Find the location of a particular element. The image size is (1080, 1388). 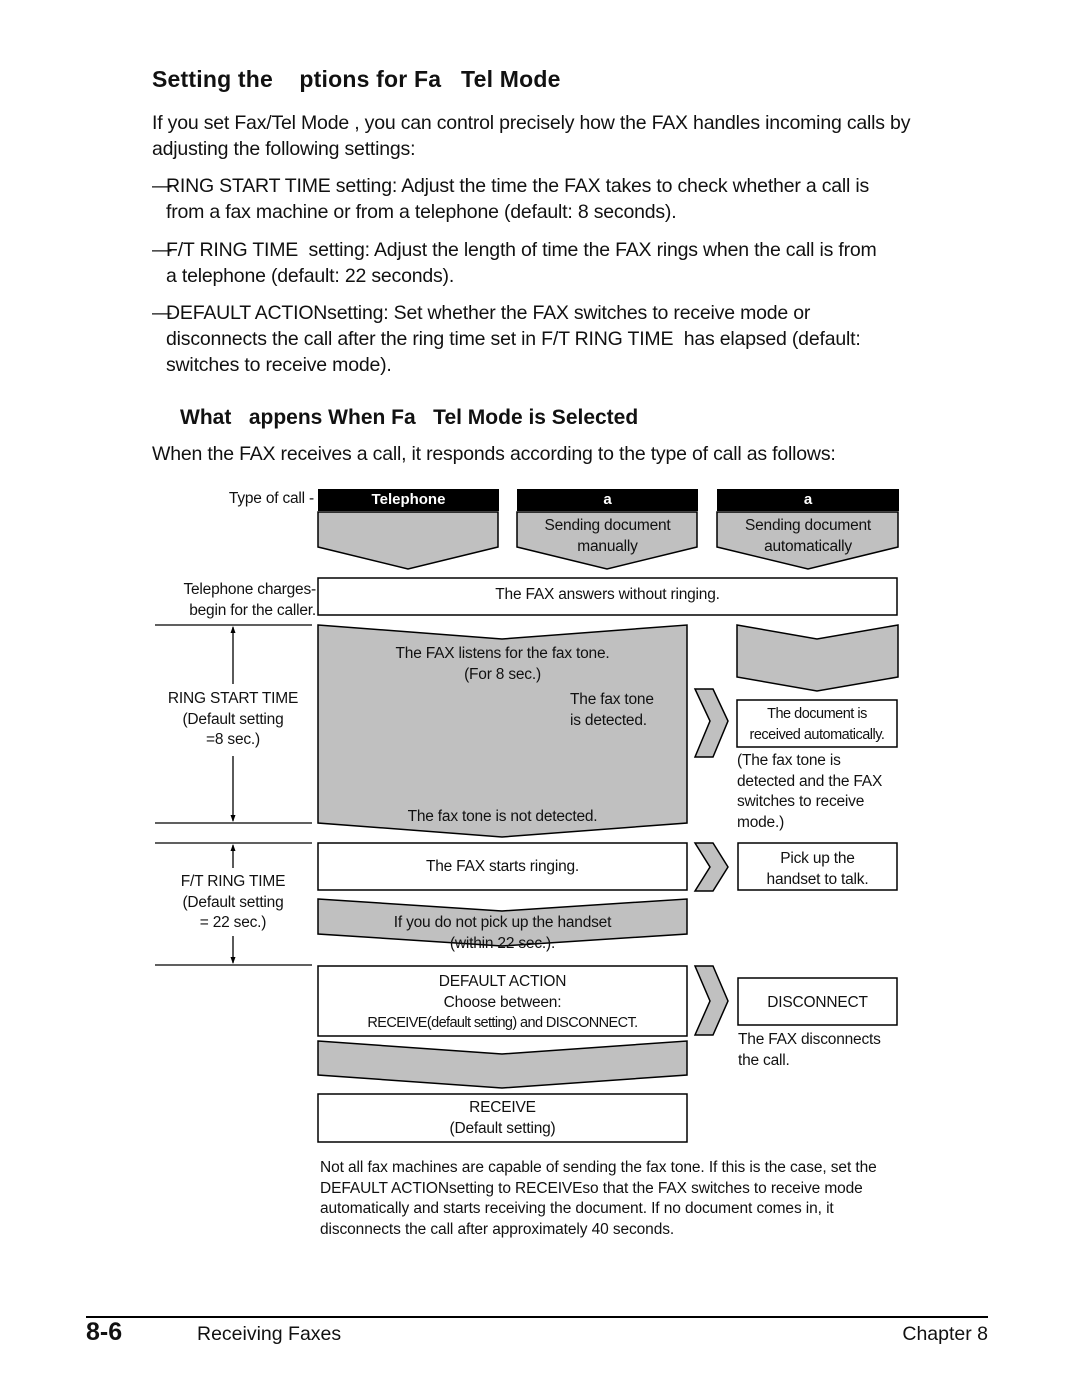

receive-line: RECEIVE is located at coordinates (502, 1107).